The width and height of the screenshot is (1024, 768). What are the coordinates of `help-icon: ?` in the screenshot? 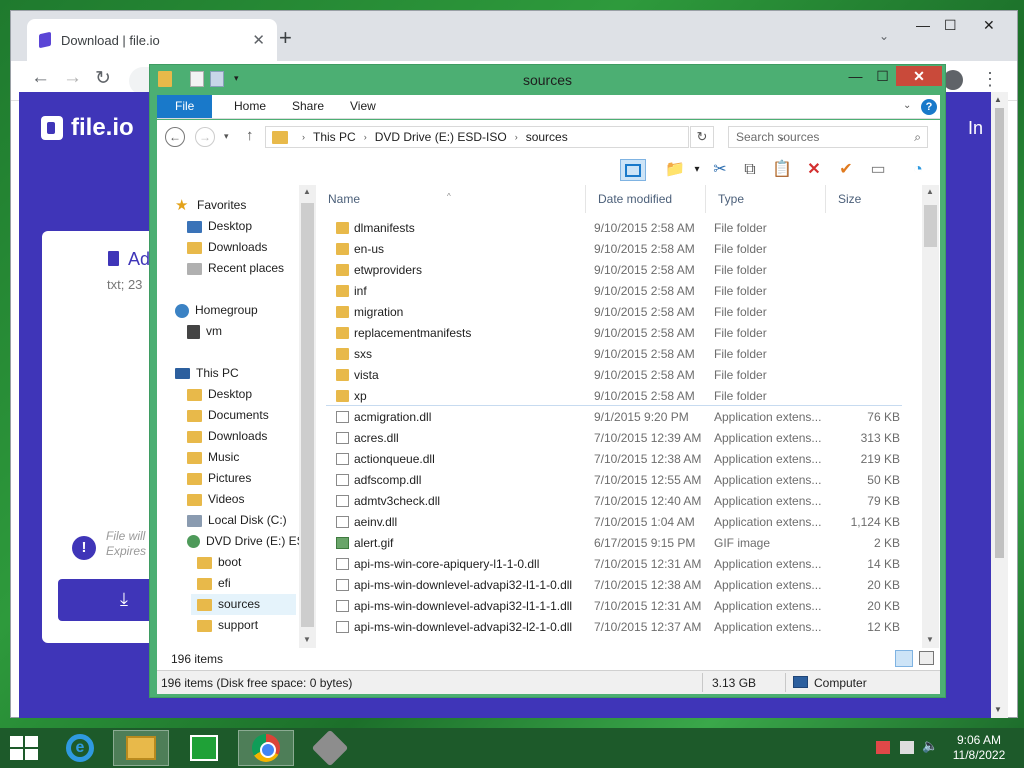 It's located at (929, 107).